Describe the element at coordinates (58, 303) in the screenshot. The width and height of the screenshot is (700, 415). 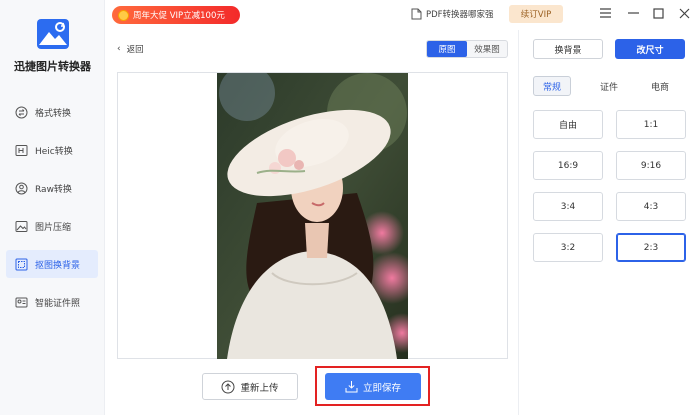
I see `sidebar-item-label: 智能证件照` at that location.